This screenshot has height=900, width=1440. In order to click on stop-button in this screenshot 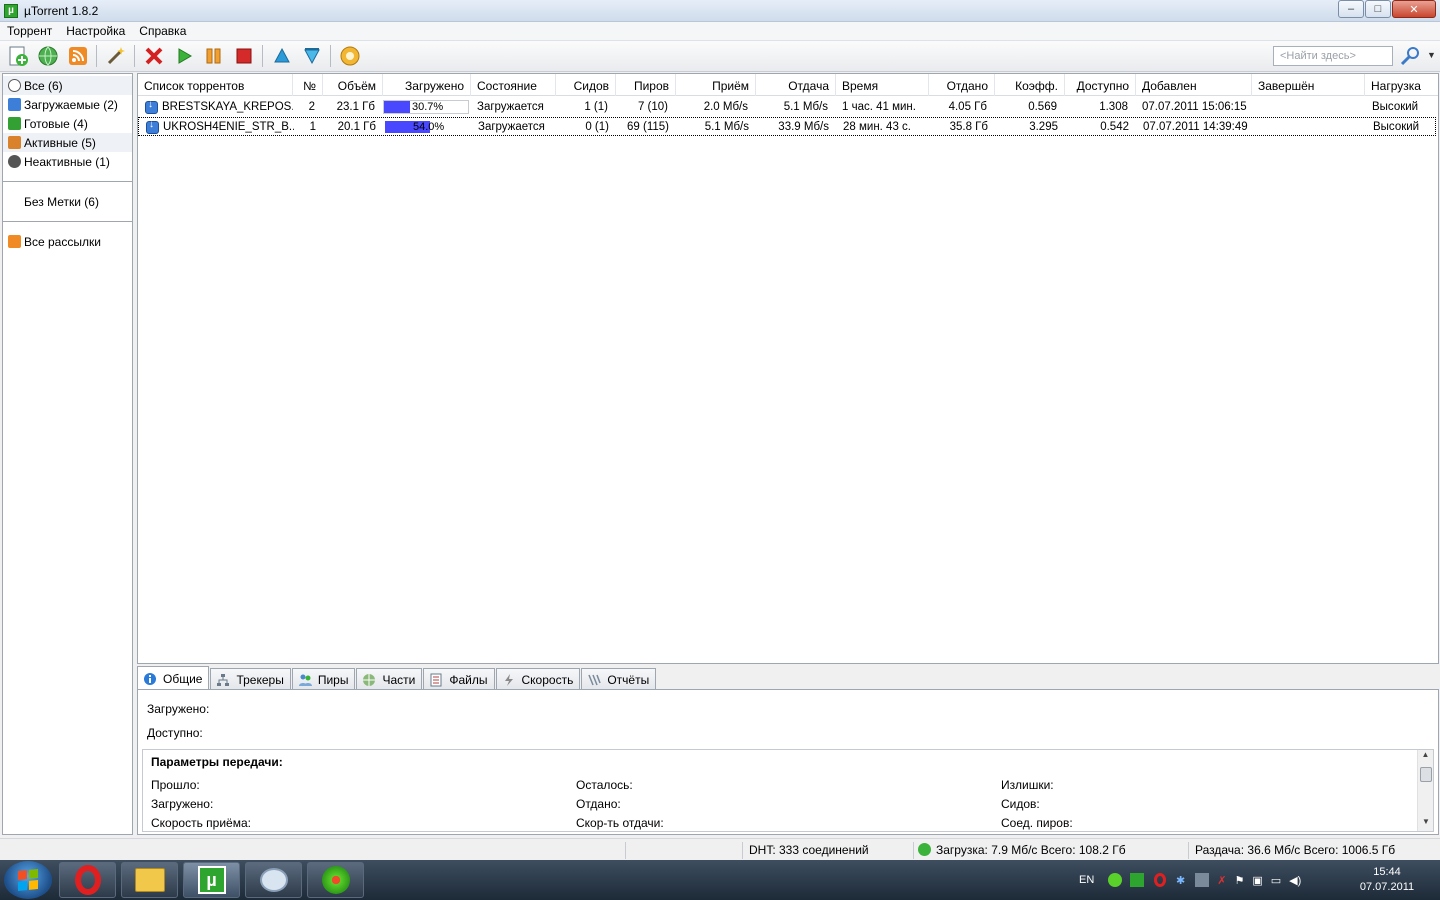, I will do `click(244, 56)`.